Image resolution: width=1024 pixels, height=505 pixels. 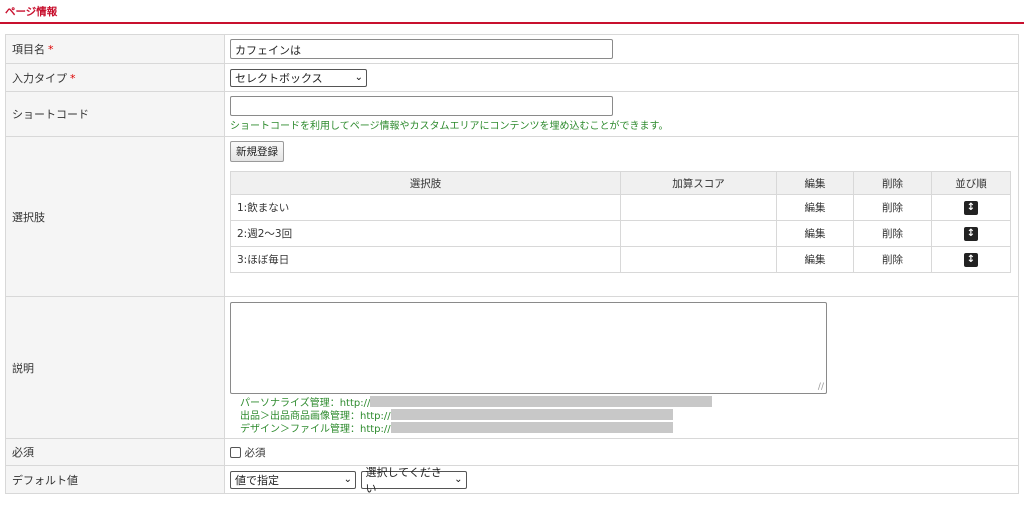 What do you see at coordinates (279, 78) in the screenshot?
I see `input-type-select-value: セレクトボックス` at bounding box center [279, 78].